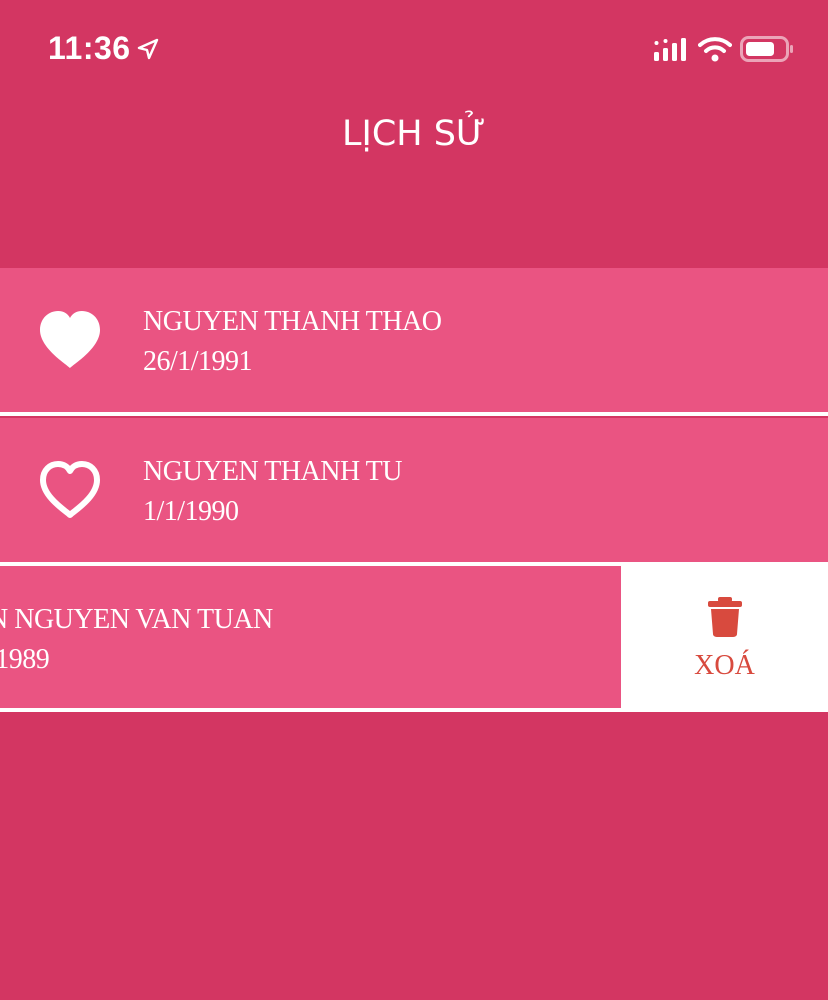 The width and height of the screenshot is (828, 1000). I want to click on history-item-dob: 26/1/1991, so click(198, 361).